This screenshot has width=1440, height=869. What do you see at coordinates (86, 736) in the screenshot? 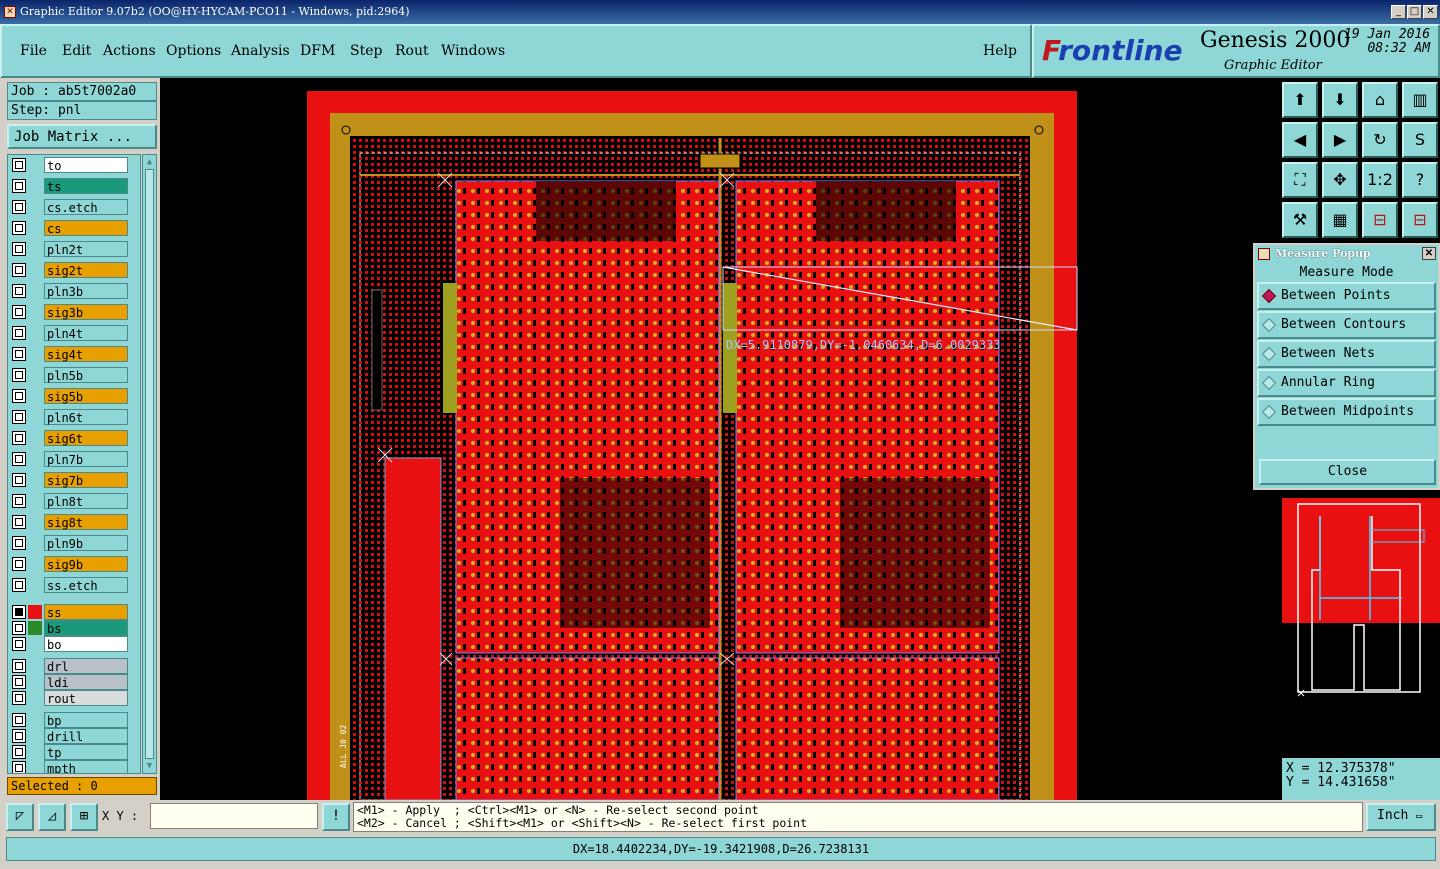
I see `layer-name: drill` at bounding box center [86, 736].